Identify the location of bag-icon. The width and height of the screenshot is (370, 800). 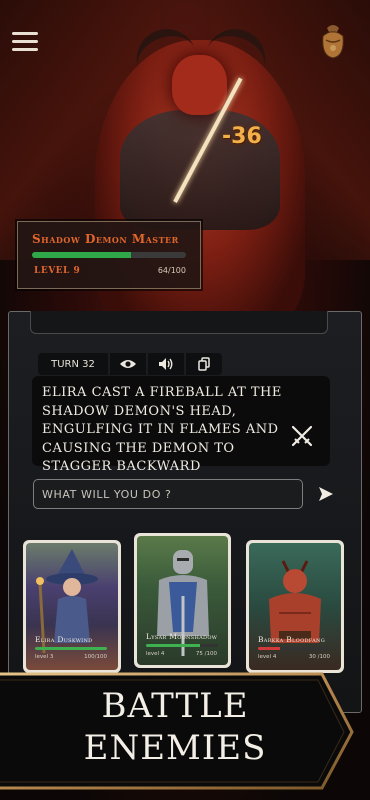
(333, 42).